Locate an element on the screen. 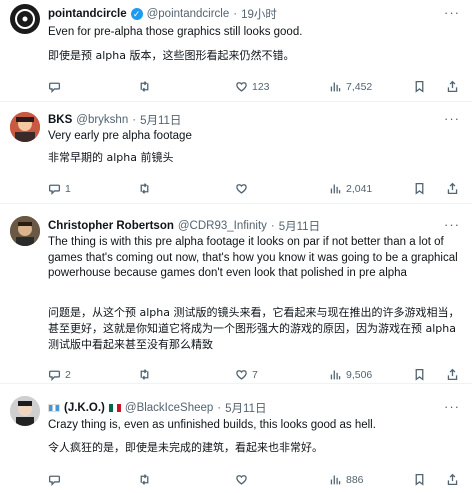 This screenshot has height=493, width=472. views-button: 7,452 is located at coordinates (350, 86).